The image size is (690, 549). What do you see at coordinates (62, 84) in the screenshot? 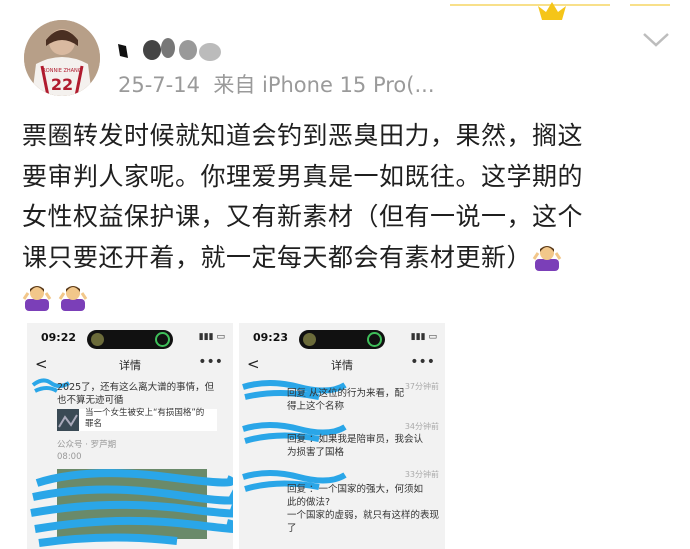
I see `svg-text: 22` at bounding box center [62, 84].